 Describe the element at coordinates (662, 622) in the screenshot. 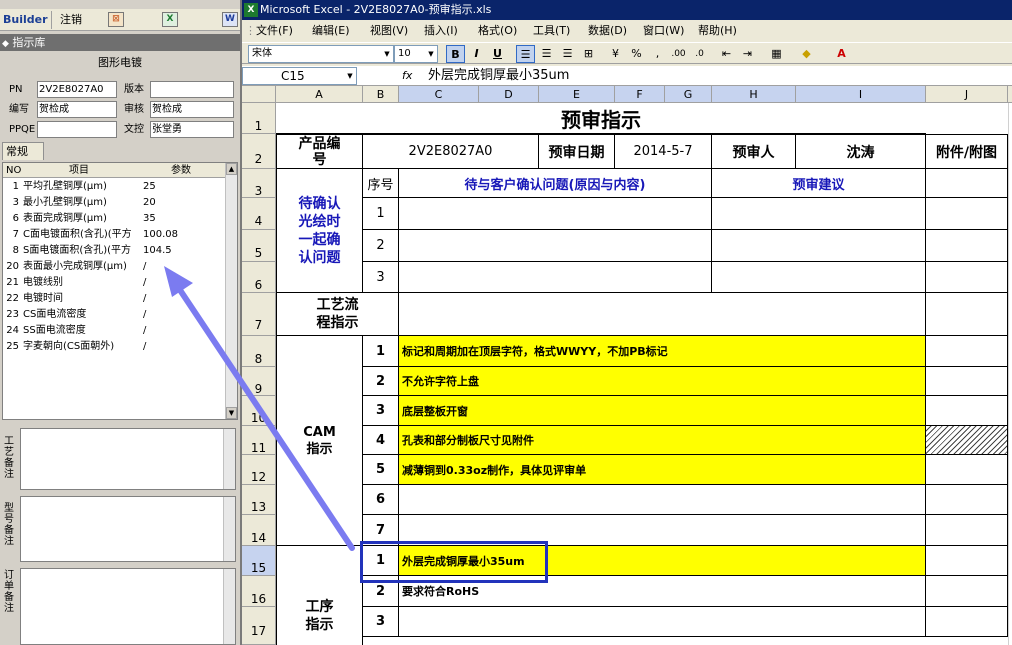

I see `proc-item-empty` at that location.